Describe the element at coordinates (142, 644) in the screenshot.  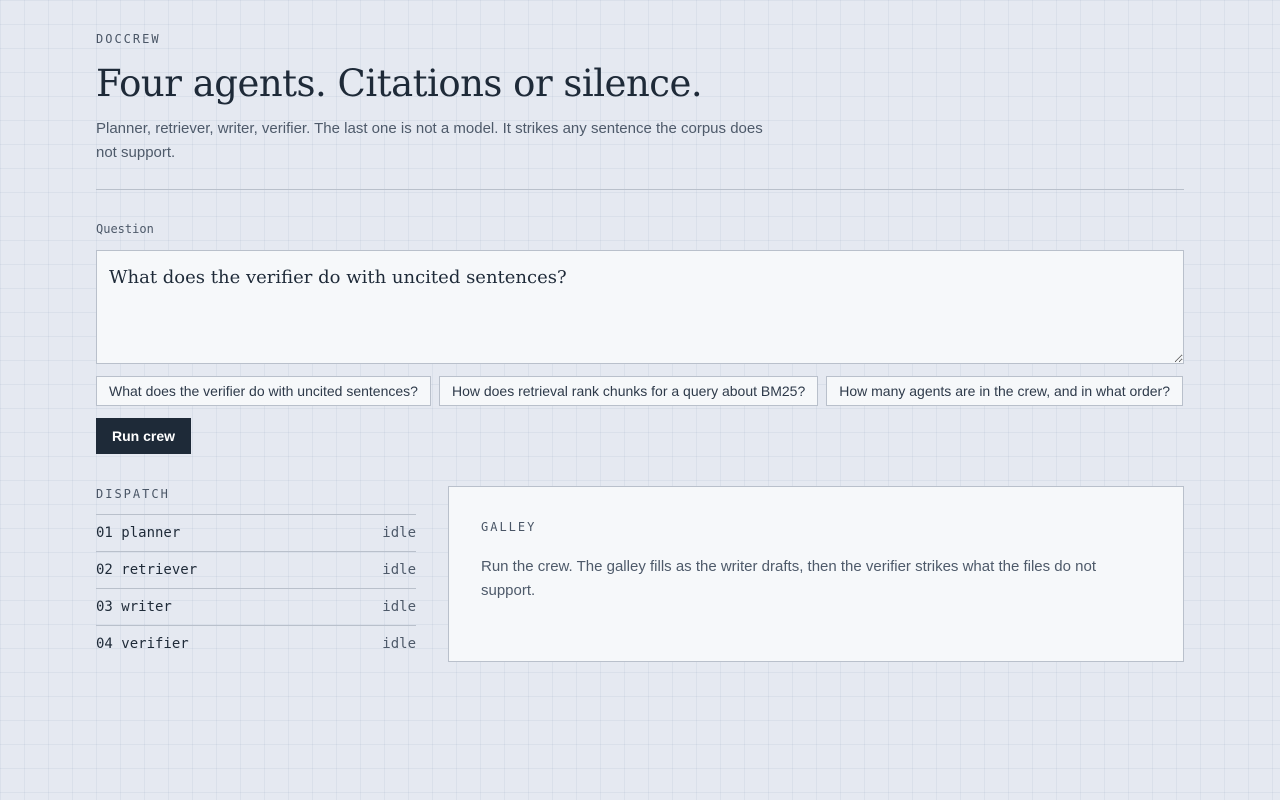
I see `agent-name: 04 verifier` at that location.